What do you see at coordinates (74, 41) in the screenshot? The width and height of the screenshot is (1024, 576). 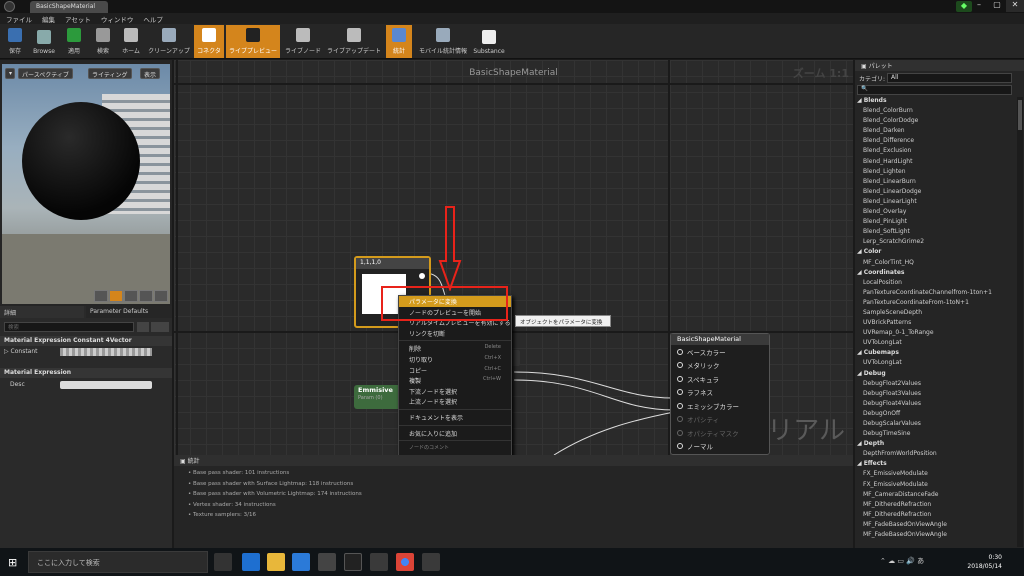 I see `toolbar-button-2: 適用` at bounding box center [74, 41].